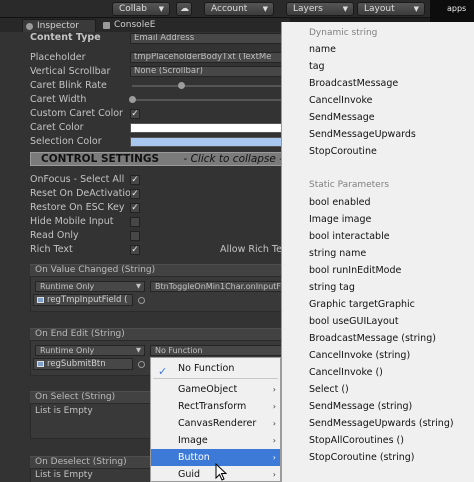 The width and height of the screenshot is (474, 482). I want to click on image-label: Image, so click(193, 440).